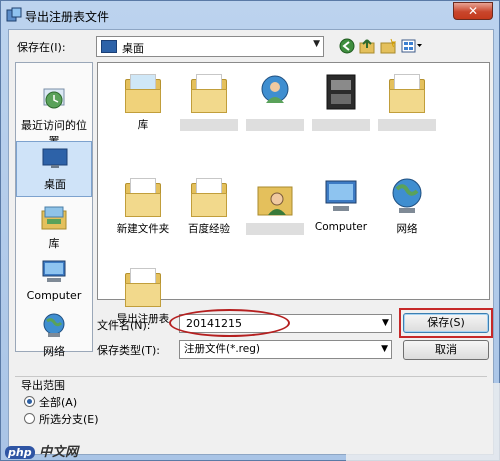 This screenshot has width=500, height=461. Describe the element at coordinates (54, 243) in the screenshot. I see `place-label: 库` at that location.